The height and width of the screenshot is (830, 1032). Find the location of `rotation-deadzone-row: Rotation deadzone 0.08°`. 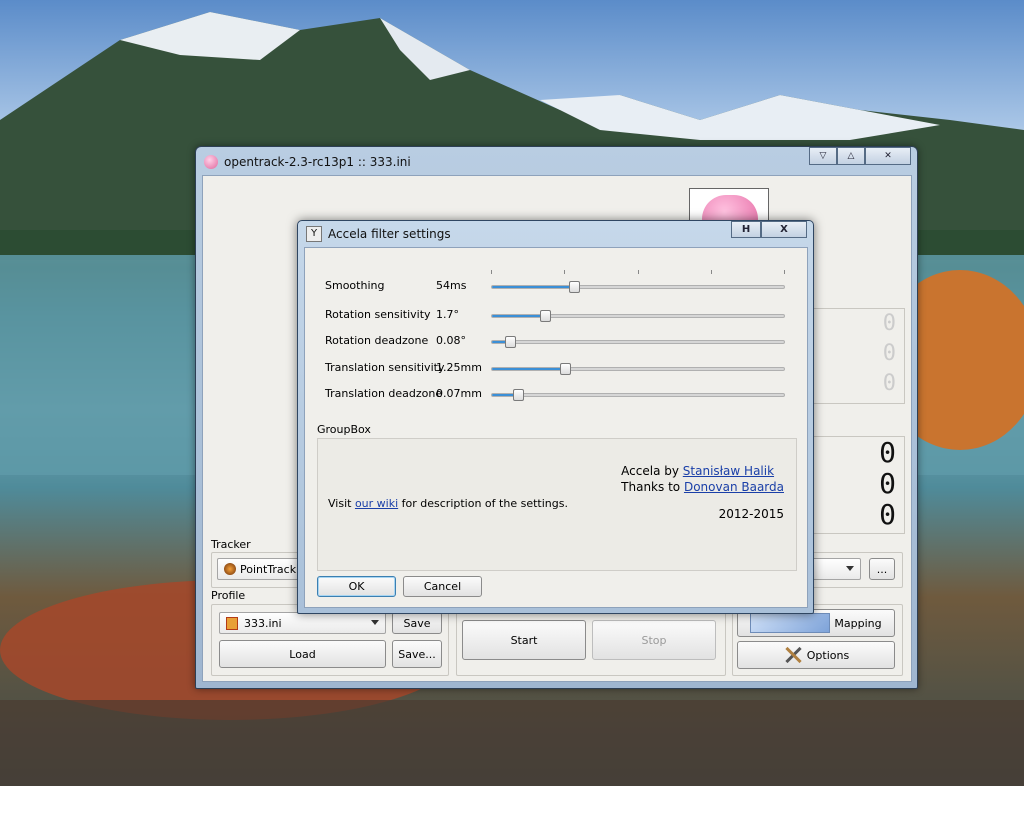

rotation-deadzone-row: Rotation deadzone 0.08° is located at coordinates (560, 341).